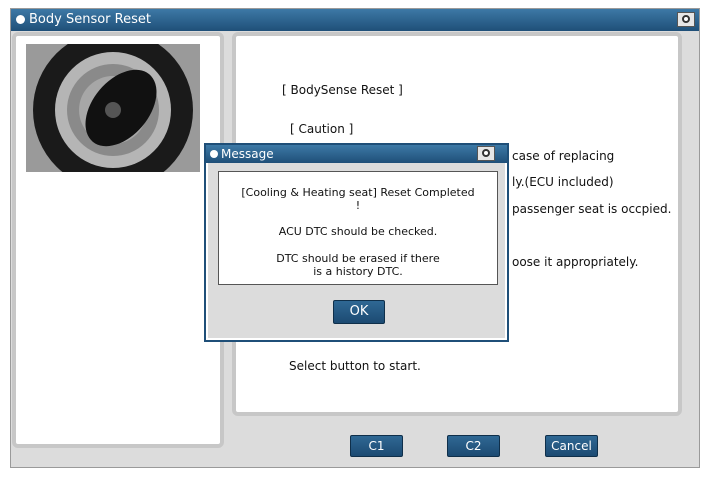 The width and height of the screenshot is (712, 478). Describe the element at coordinates (376, 446) in the screenshot. I see `c1-button: C1` at that location.